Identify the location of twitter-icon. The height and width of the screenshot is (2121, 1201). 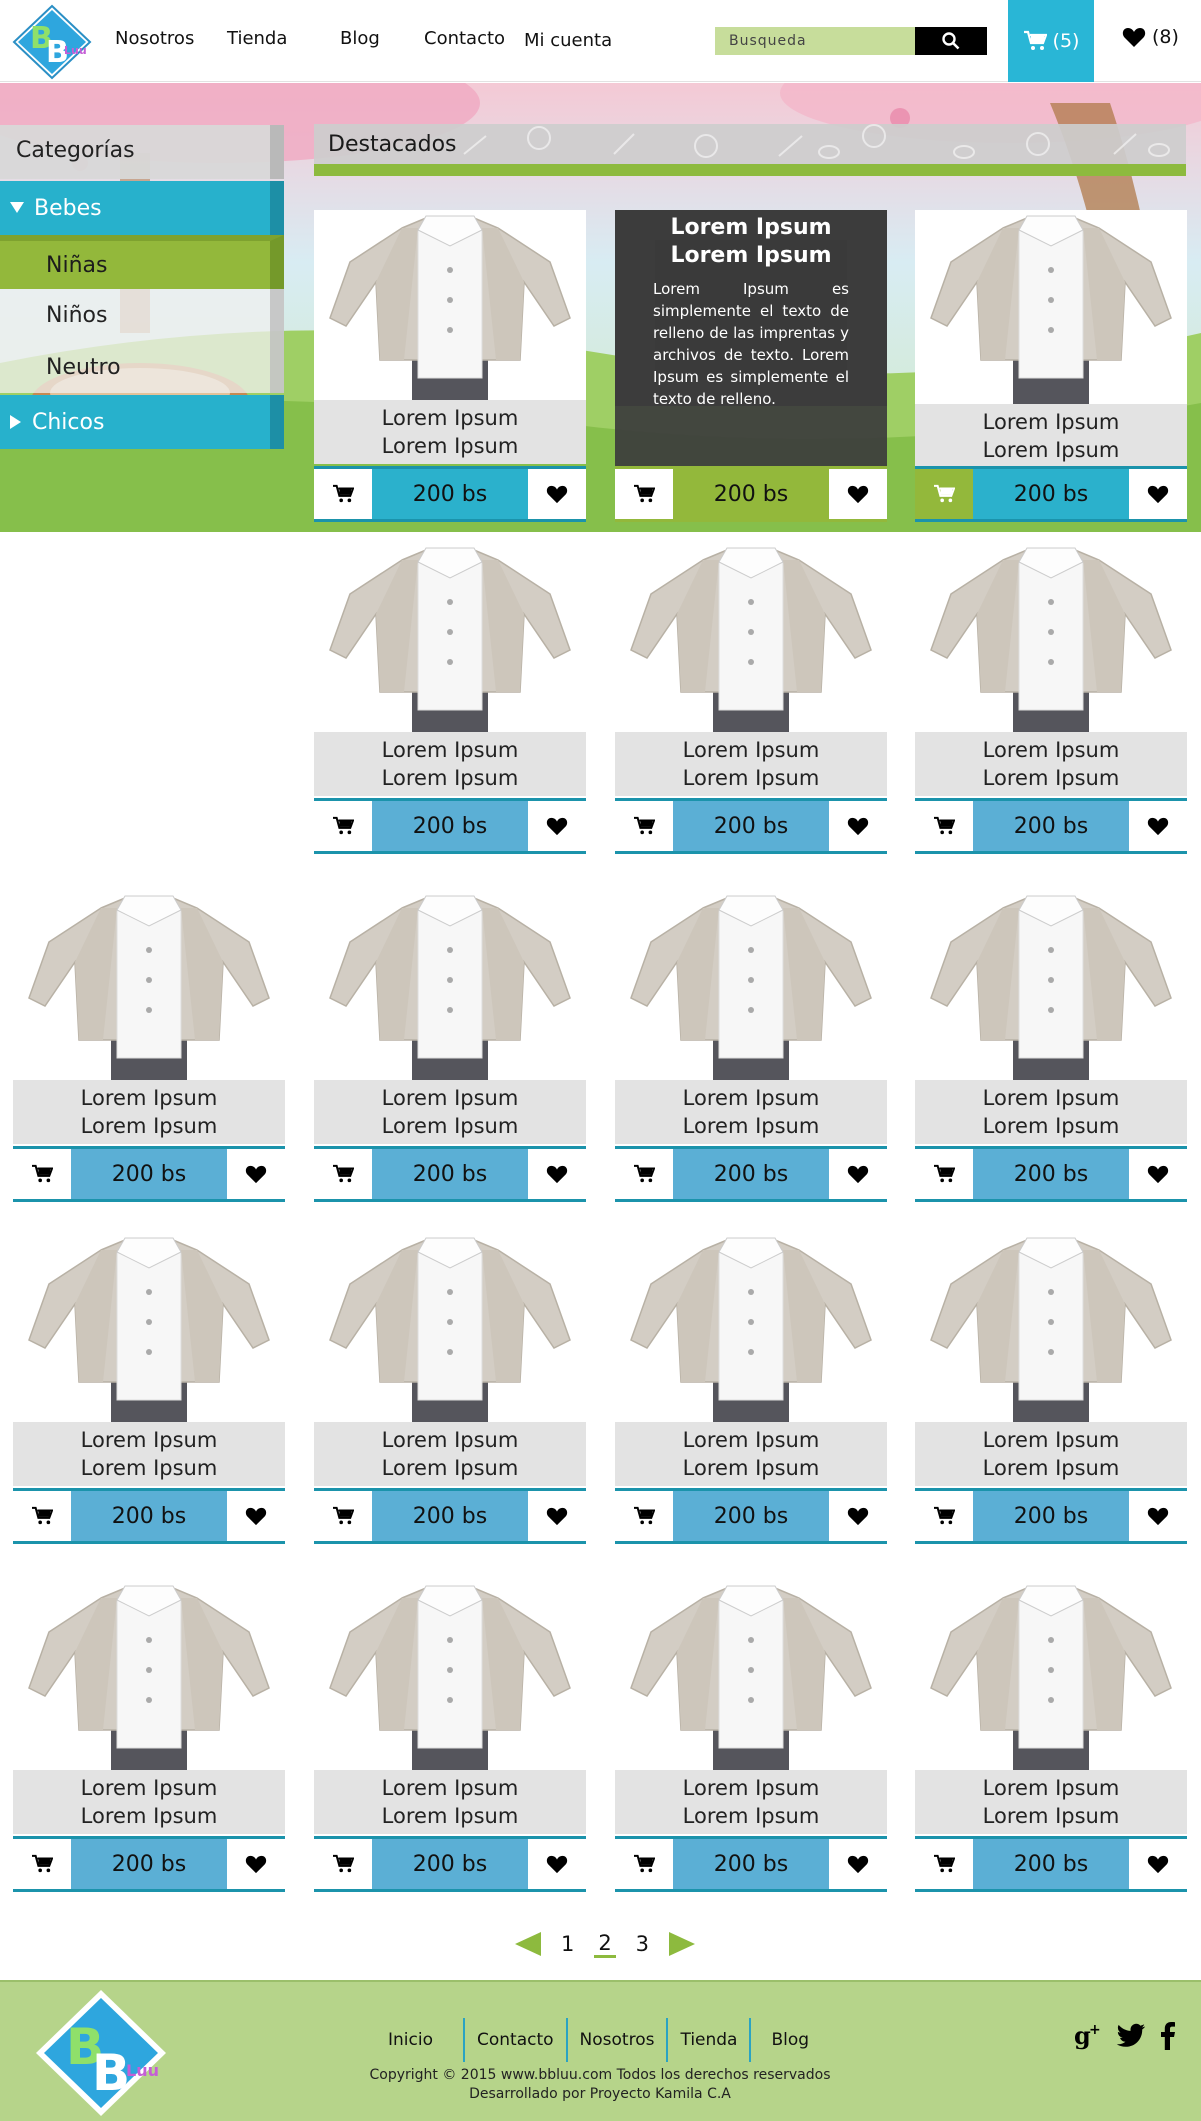
(1131, 2036).